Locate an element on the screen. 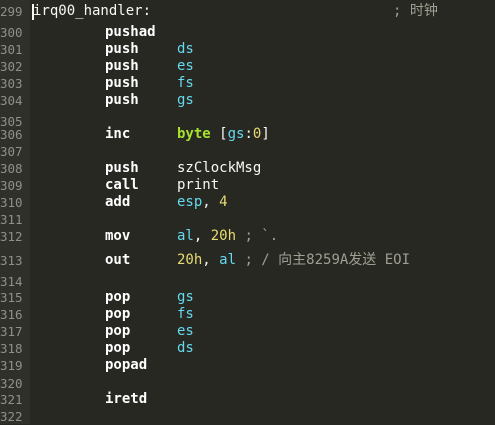  code-line: 319 popad is located at coordinates (247, 365).